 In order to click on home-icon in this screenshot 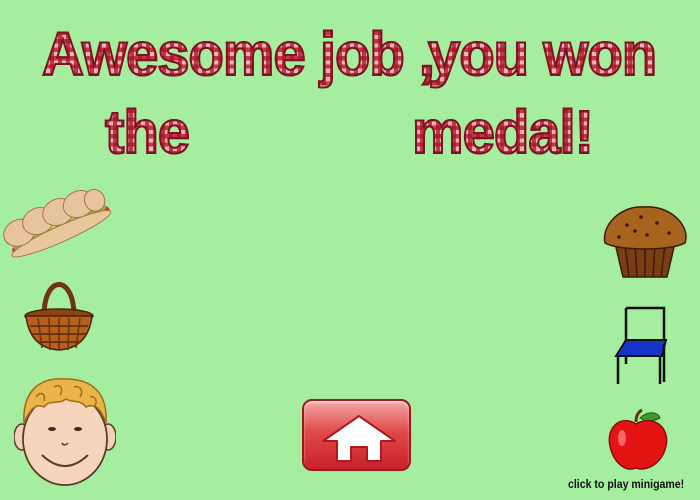, I will do `click(359, 438)`.